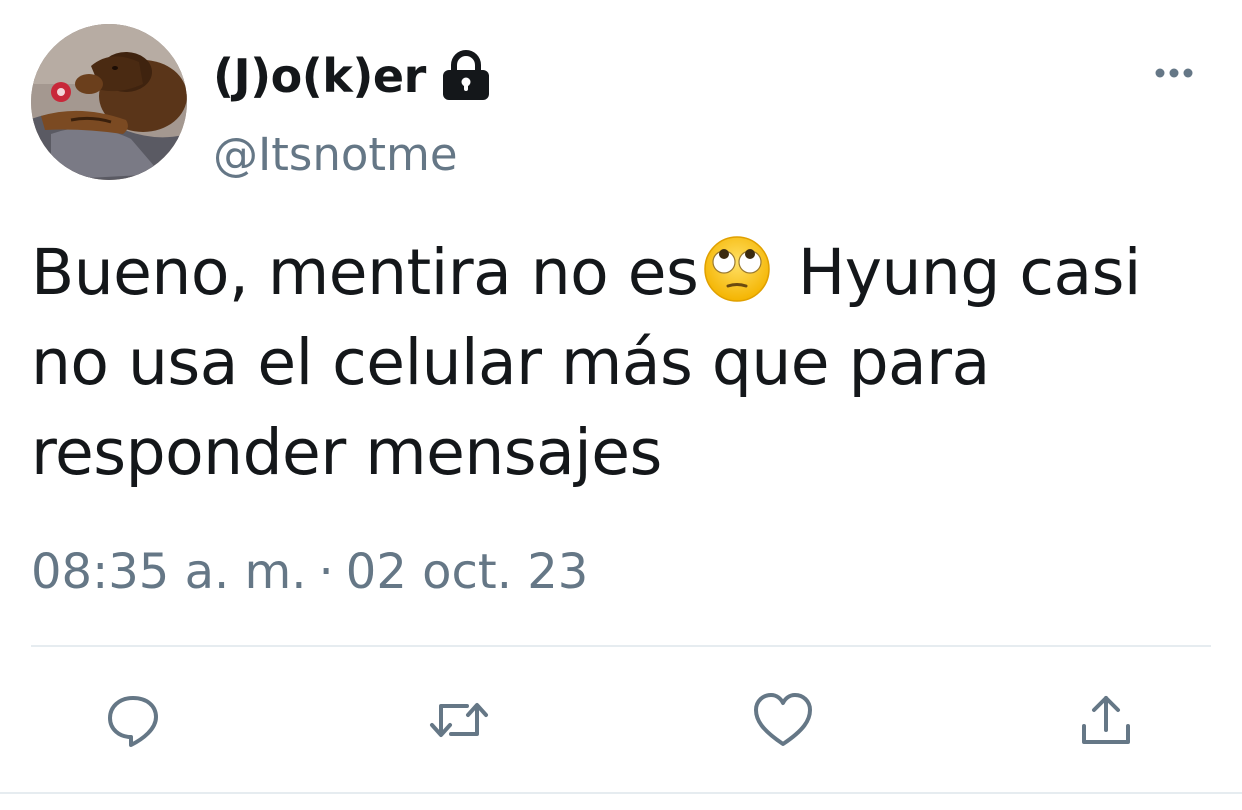 Image resolution: width=1242 pixels, height=810 pixels. I want to click on display-name-row: (J)o(k)er, so click(353, 76).